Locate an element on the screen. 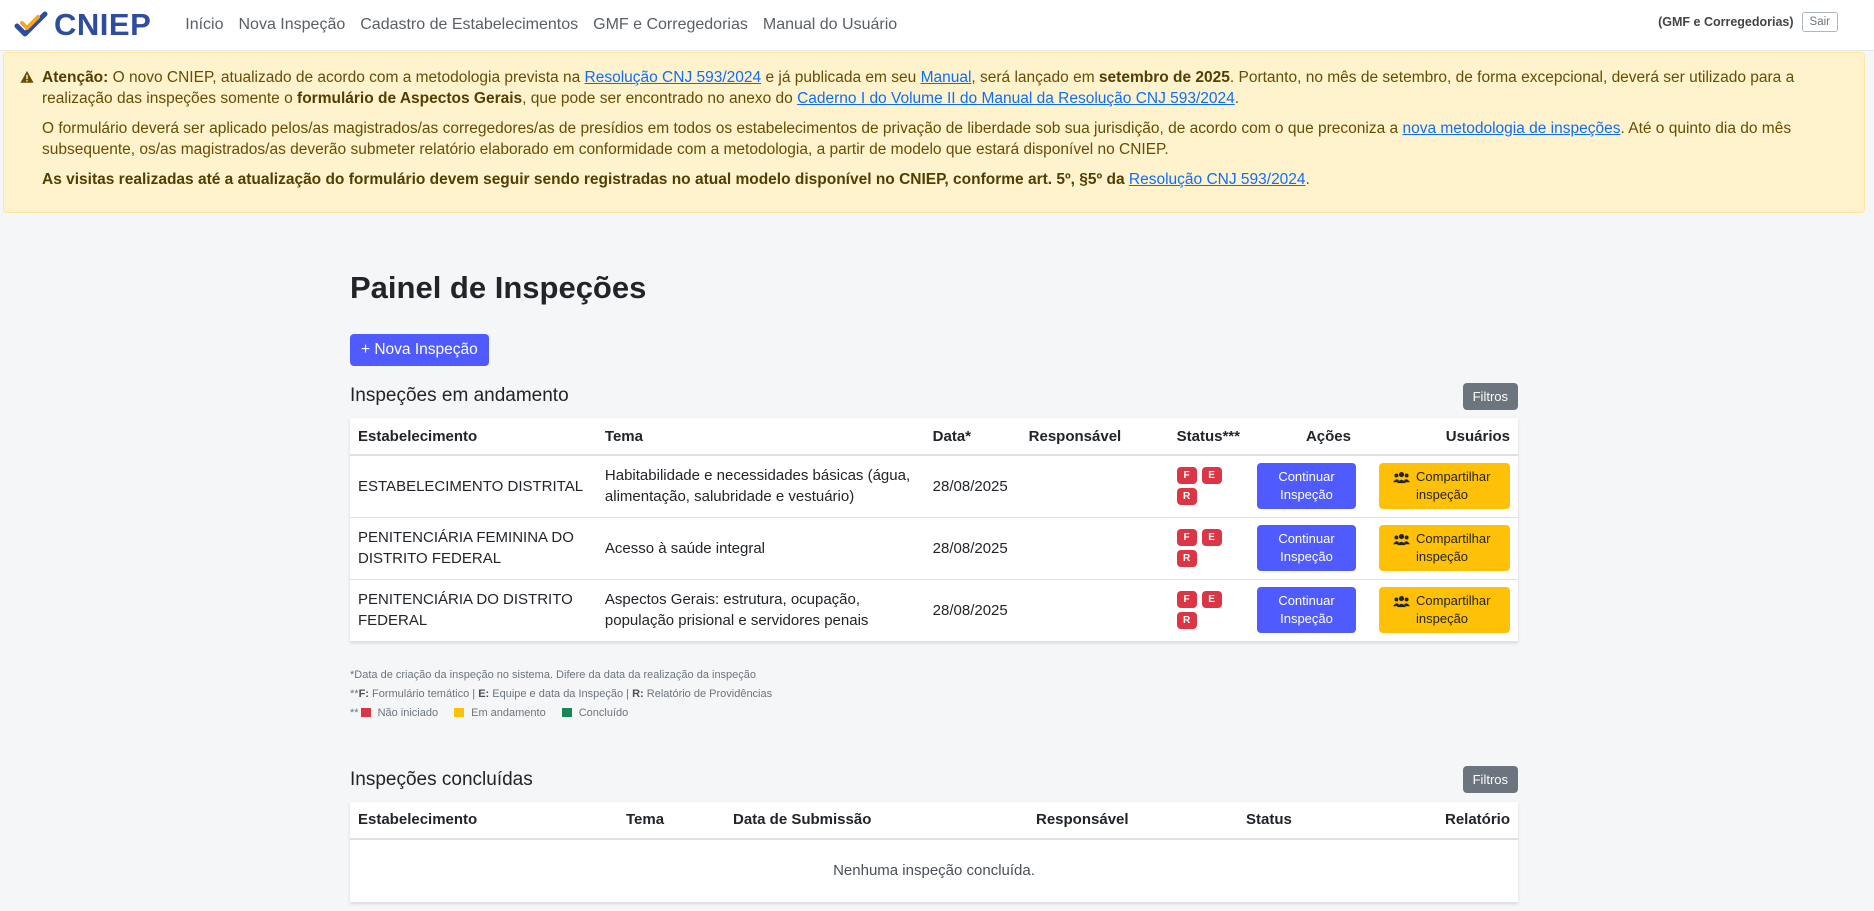 The image size is (1874, 911). cell-estabelecimento: PENITENCIÁRIA DO DISTRITO FEDERAL is located at coordinates (473, 610).